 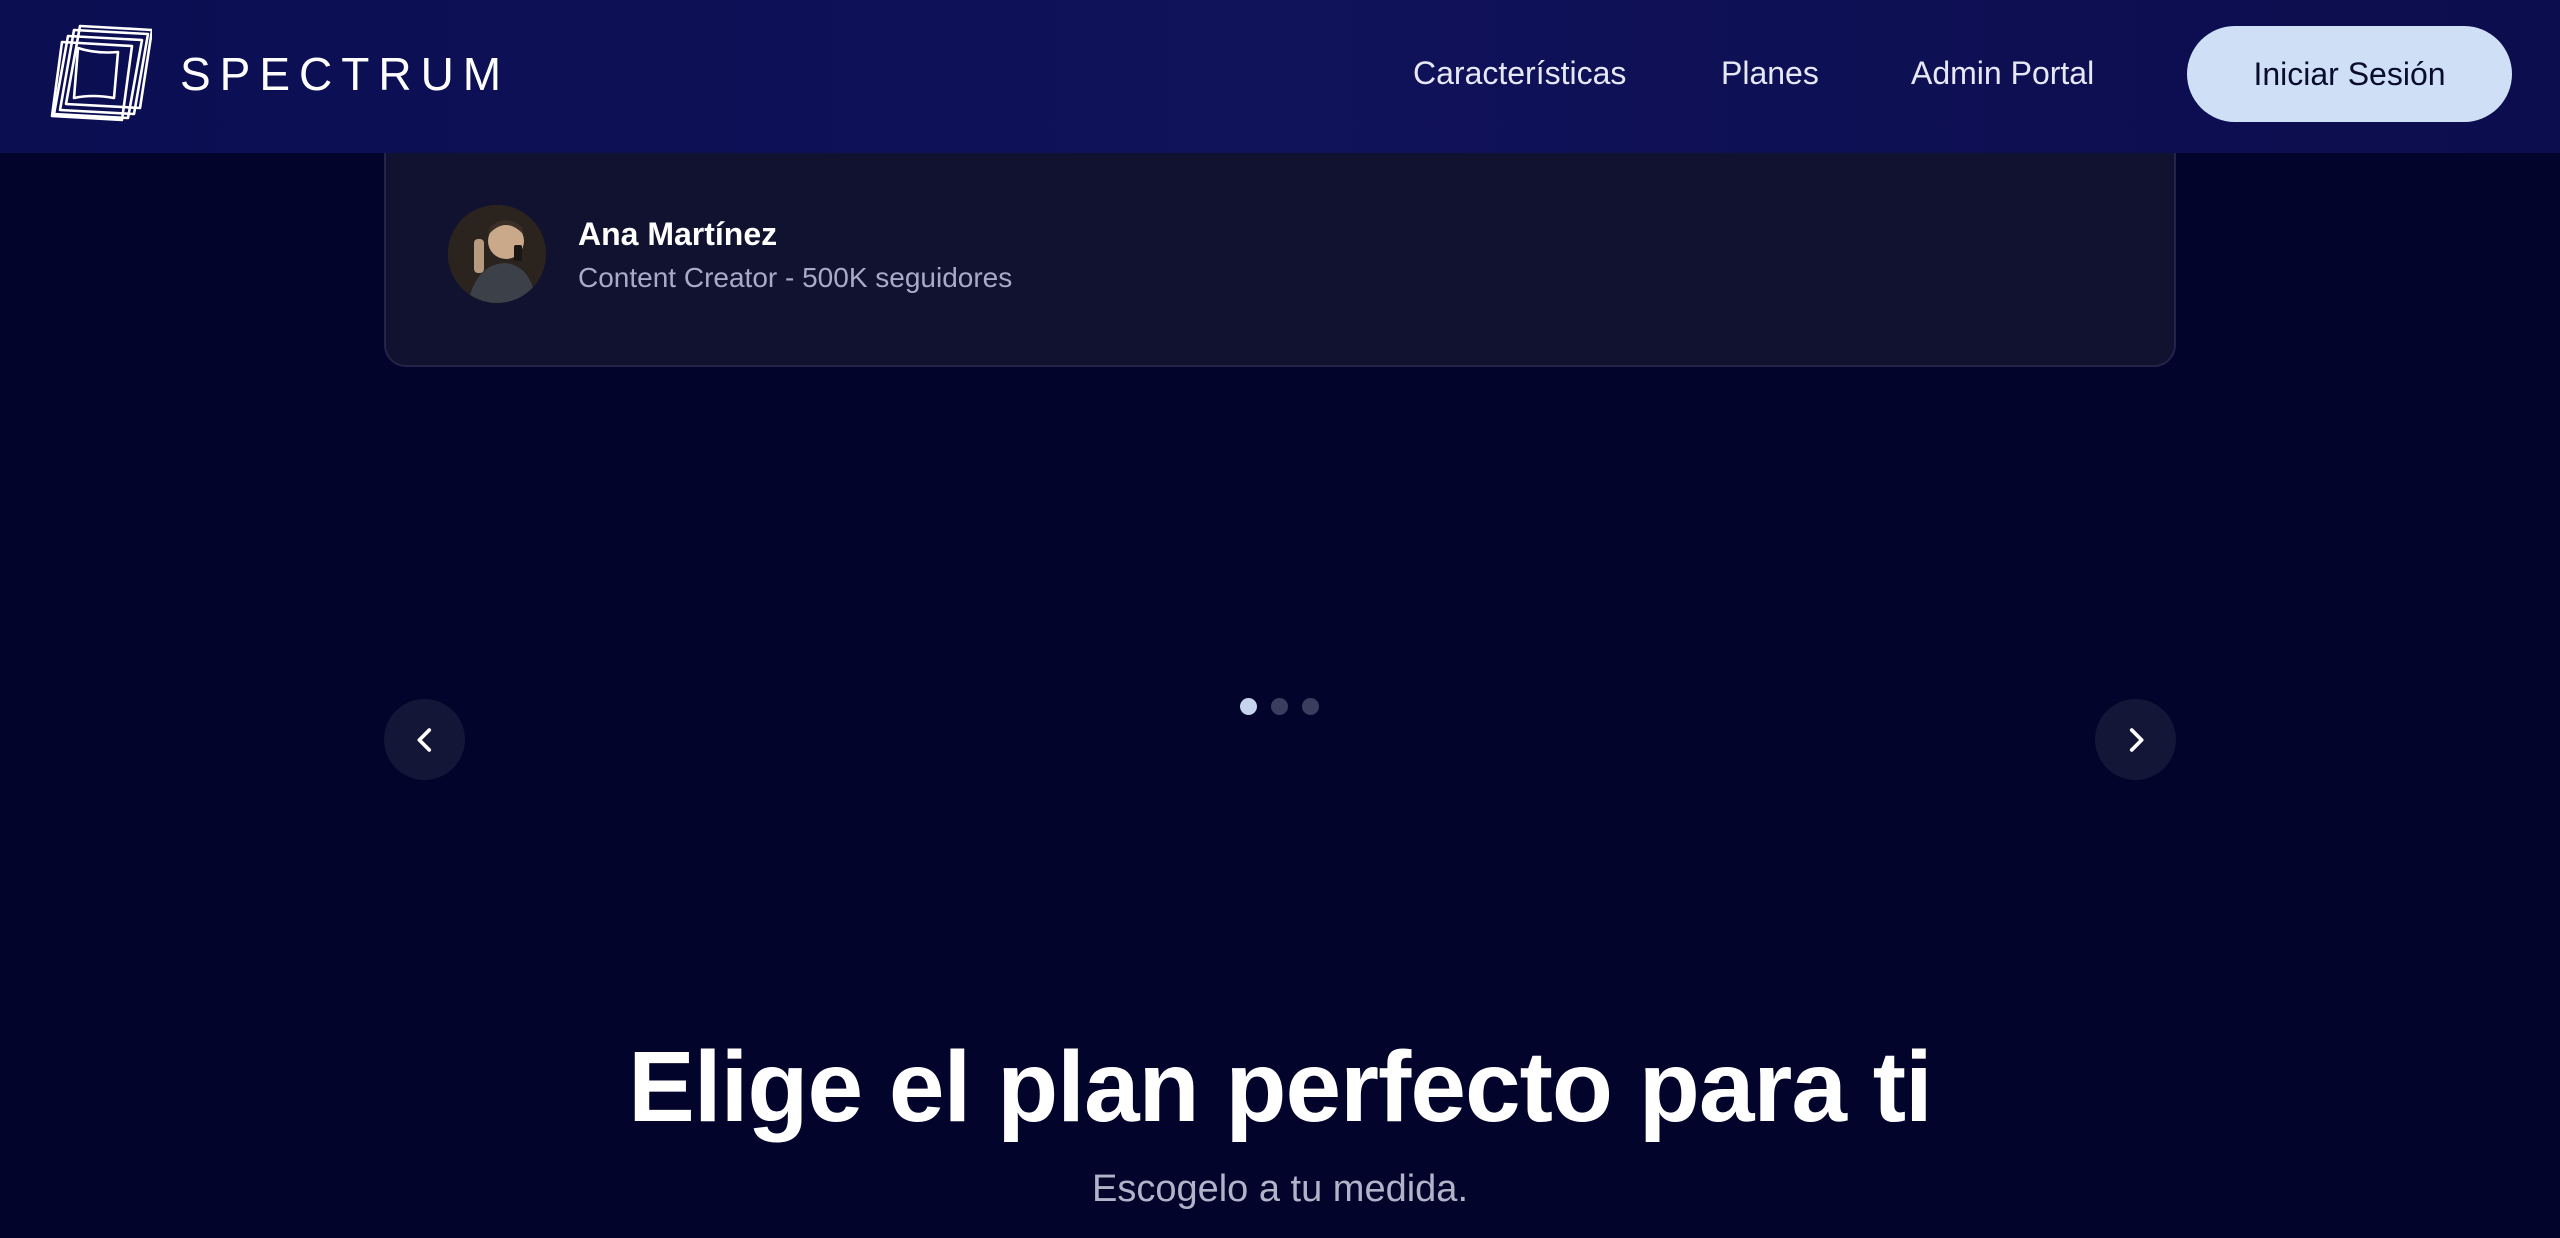 I want to click on carousel-pagination, so click(x=1279, y=706).